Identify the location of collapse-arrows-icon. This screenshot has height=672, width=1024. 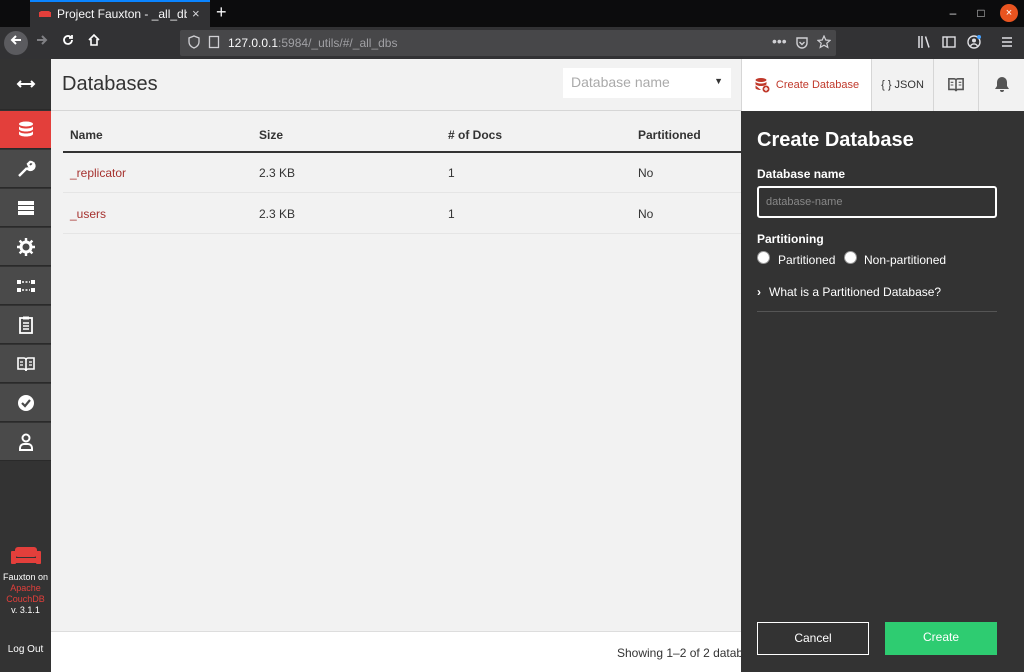
(25, 84).